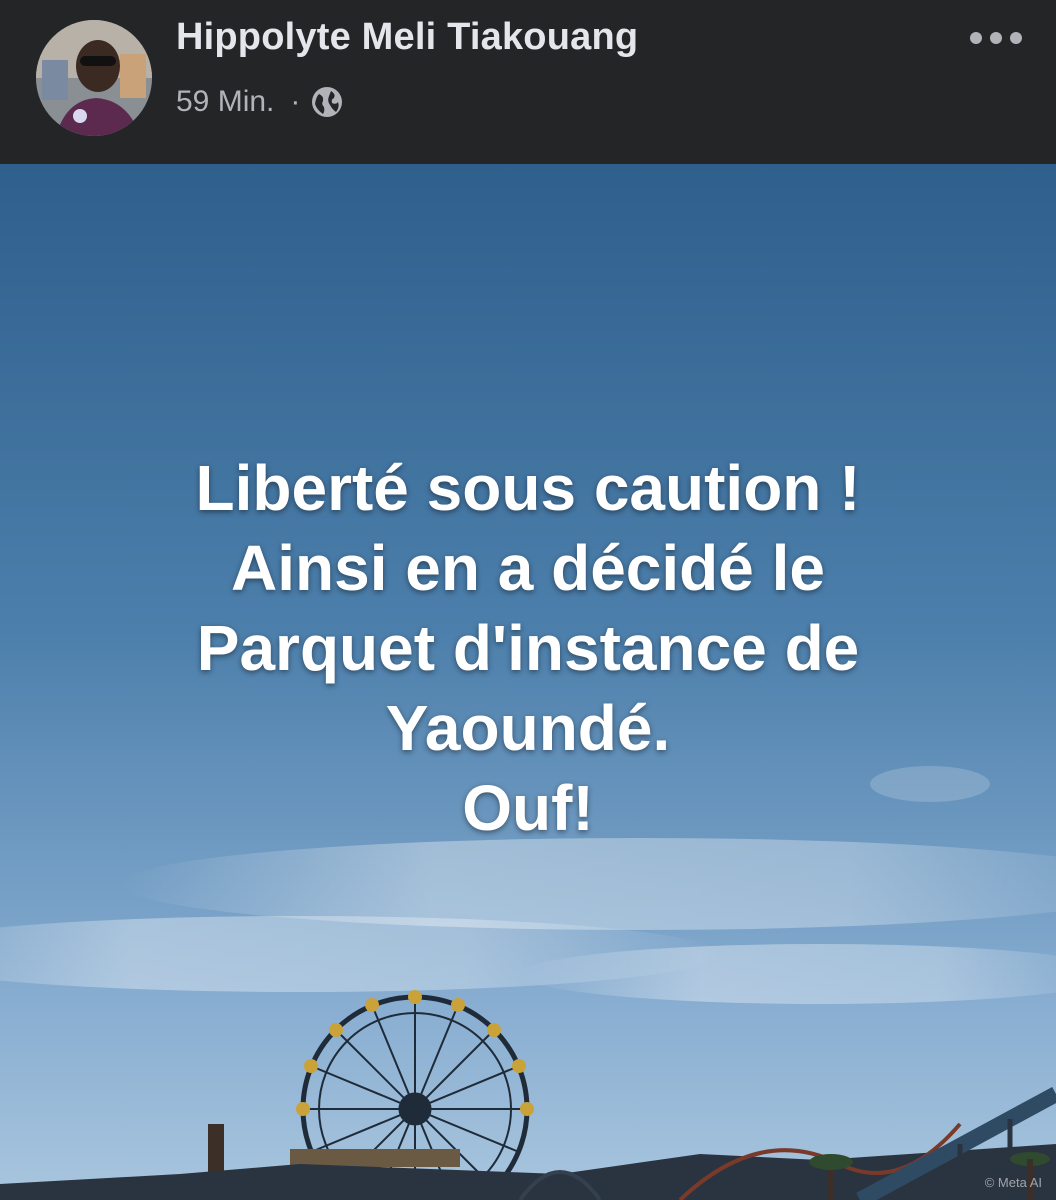 This screenshot has width=1056, height=1200. What do you see at coordinates (1013, 1182) in the screenshot?
I see `image-watermark: © Meta AI` at bounding box center [1013, 1182].